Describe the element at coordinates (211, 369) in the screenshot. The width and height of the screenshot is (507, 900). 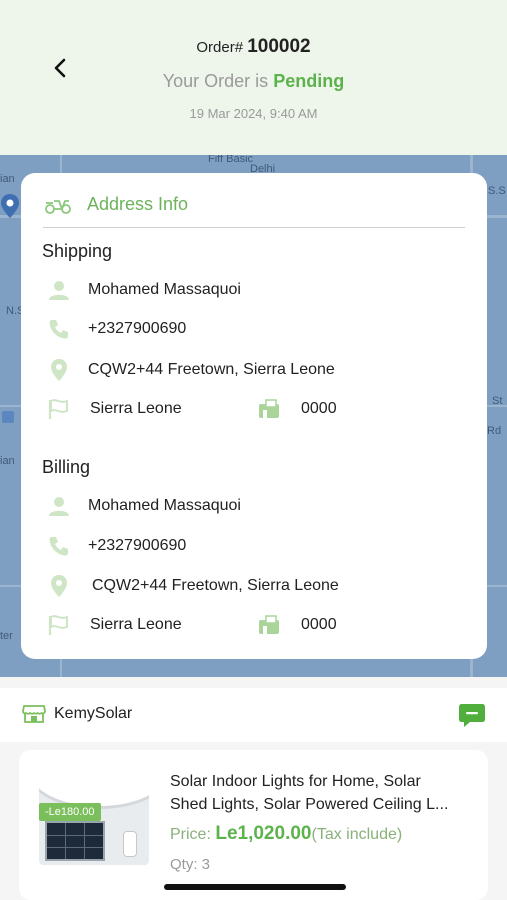
I see `shipping-address: CQW2+44 Freetown, Sierra Leone` at that location.